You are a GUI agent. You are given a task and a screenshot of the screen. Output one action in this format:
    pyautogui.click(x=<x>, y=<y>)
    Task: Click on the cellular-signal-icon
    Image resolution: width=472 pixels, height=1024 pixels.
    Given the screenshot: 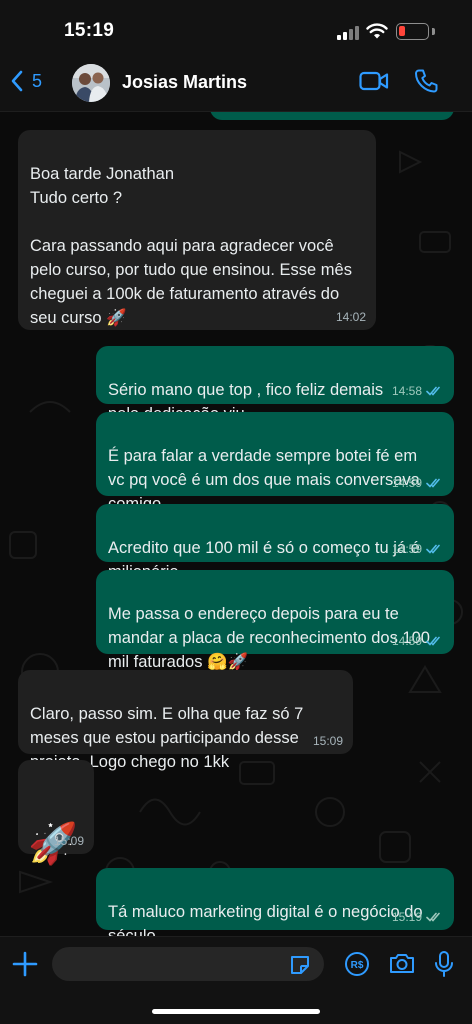 What is the action you would take?
    pyautogui.click(x=348, y=33)
    